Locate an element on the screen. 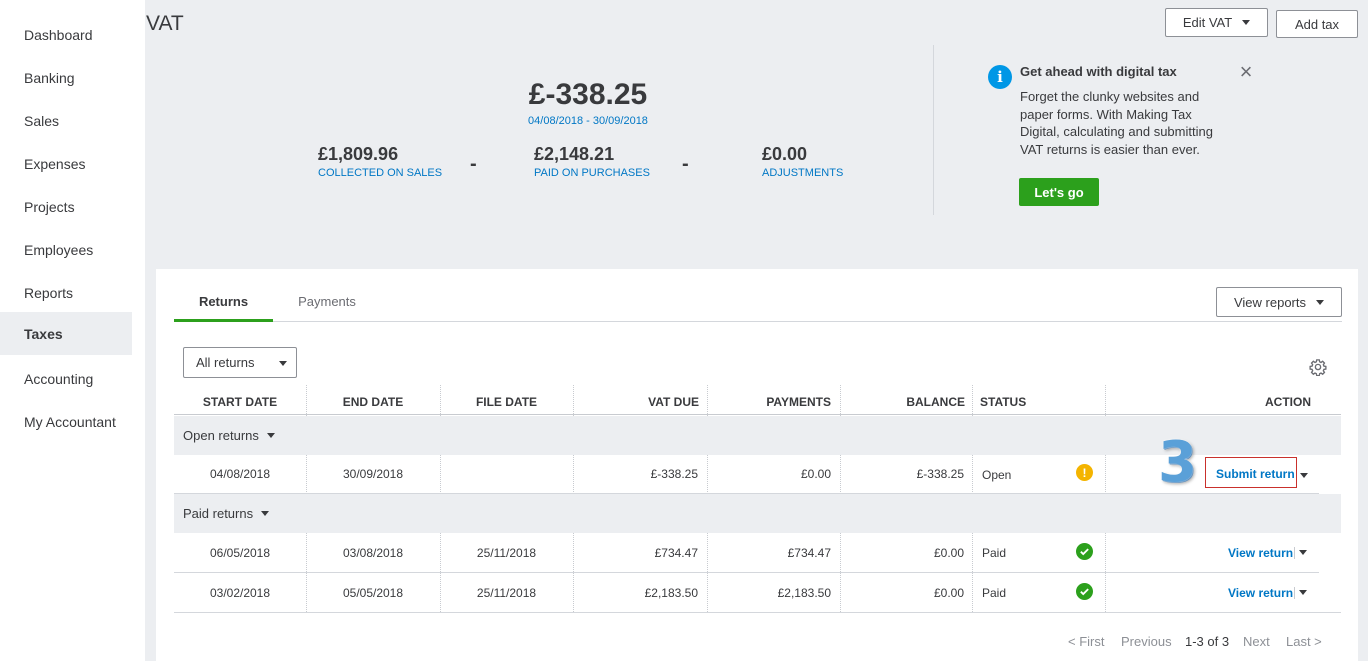 This screenshot has height=661, width=1368. cell-start-date: 04/08/2018 is located at coordinates (240, 474).